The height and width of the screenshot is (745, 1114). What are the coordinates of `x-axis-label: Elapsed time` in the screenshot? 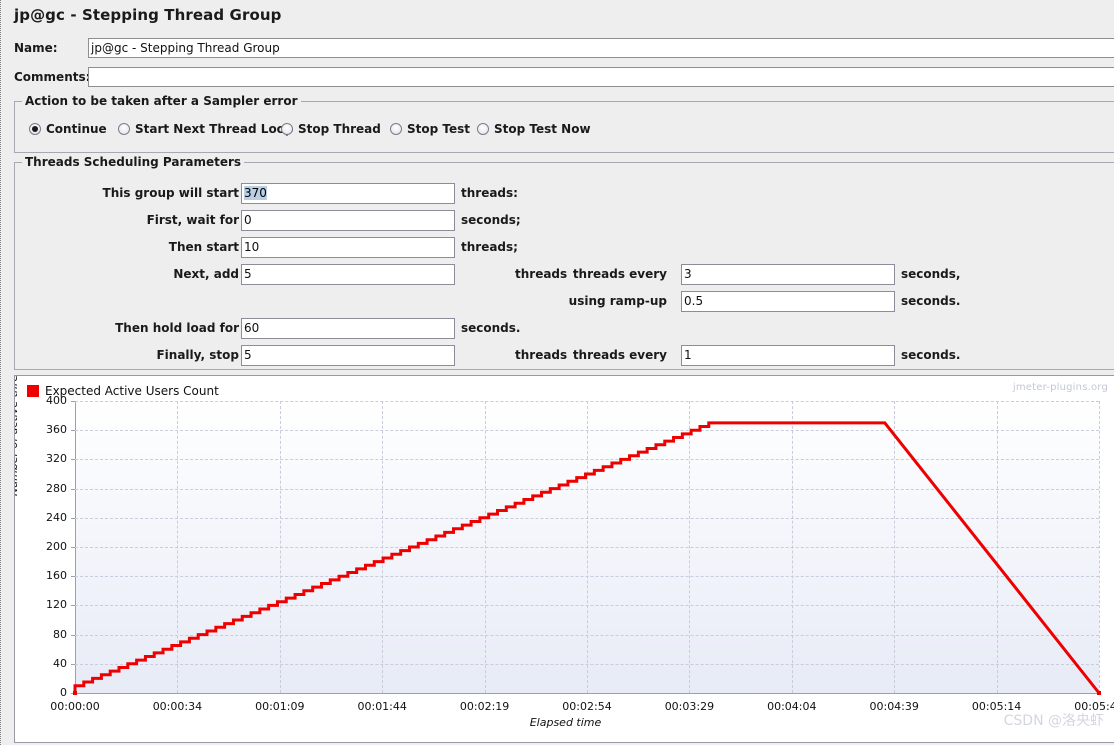 It's located at (565, 722).